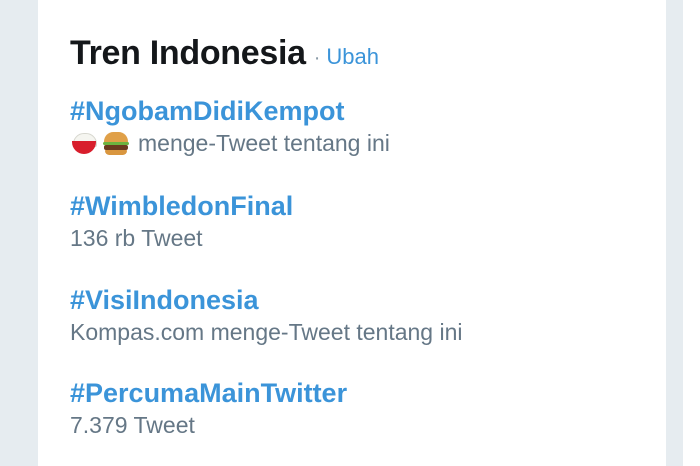  Describe the element at coordinates (136, 238) in the screenshot. I see `trend-meta: 136 rb Tweet` at that location.